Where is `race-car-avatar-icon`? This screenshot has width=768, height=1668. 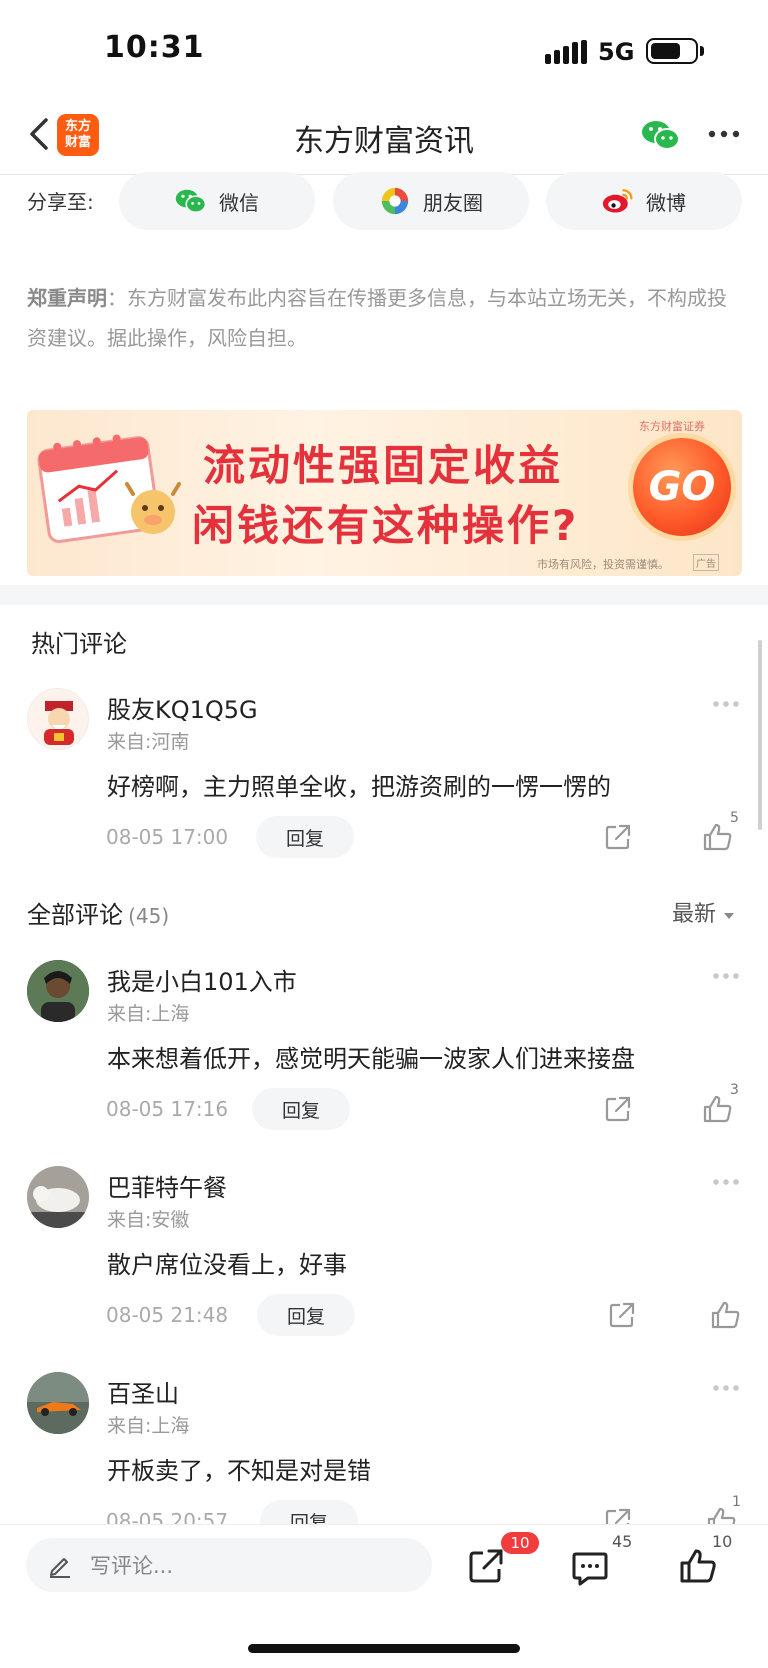
race-car-avatar-icon is located at coordinates (58, 1403).